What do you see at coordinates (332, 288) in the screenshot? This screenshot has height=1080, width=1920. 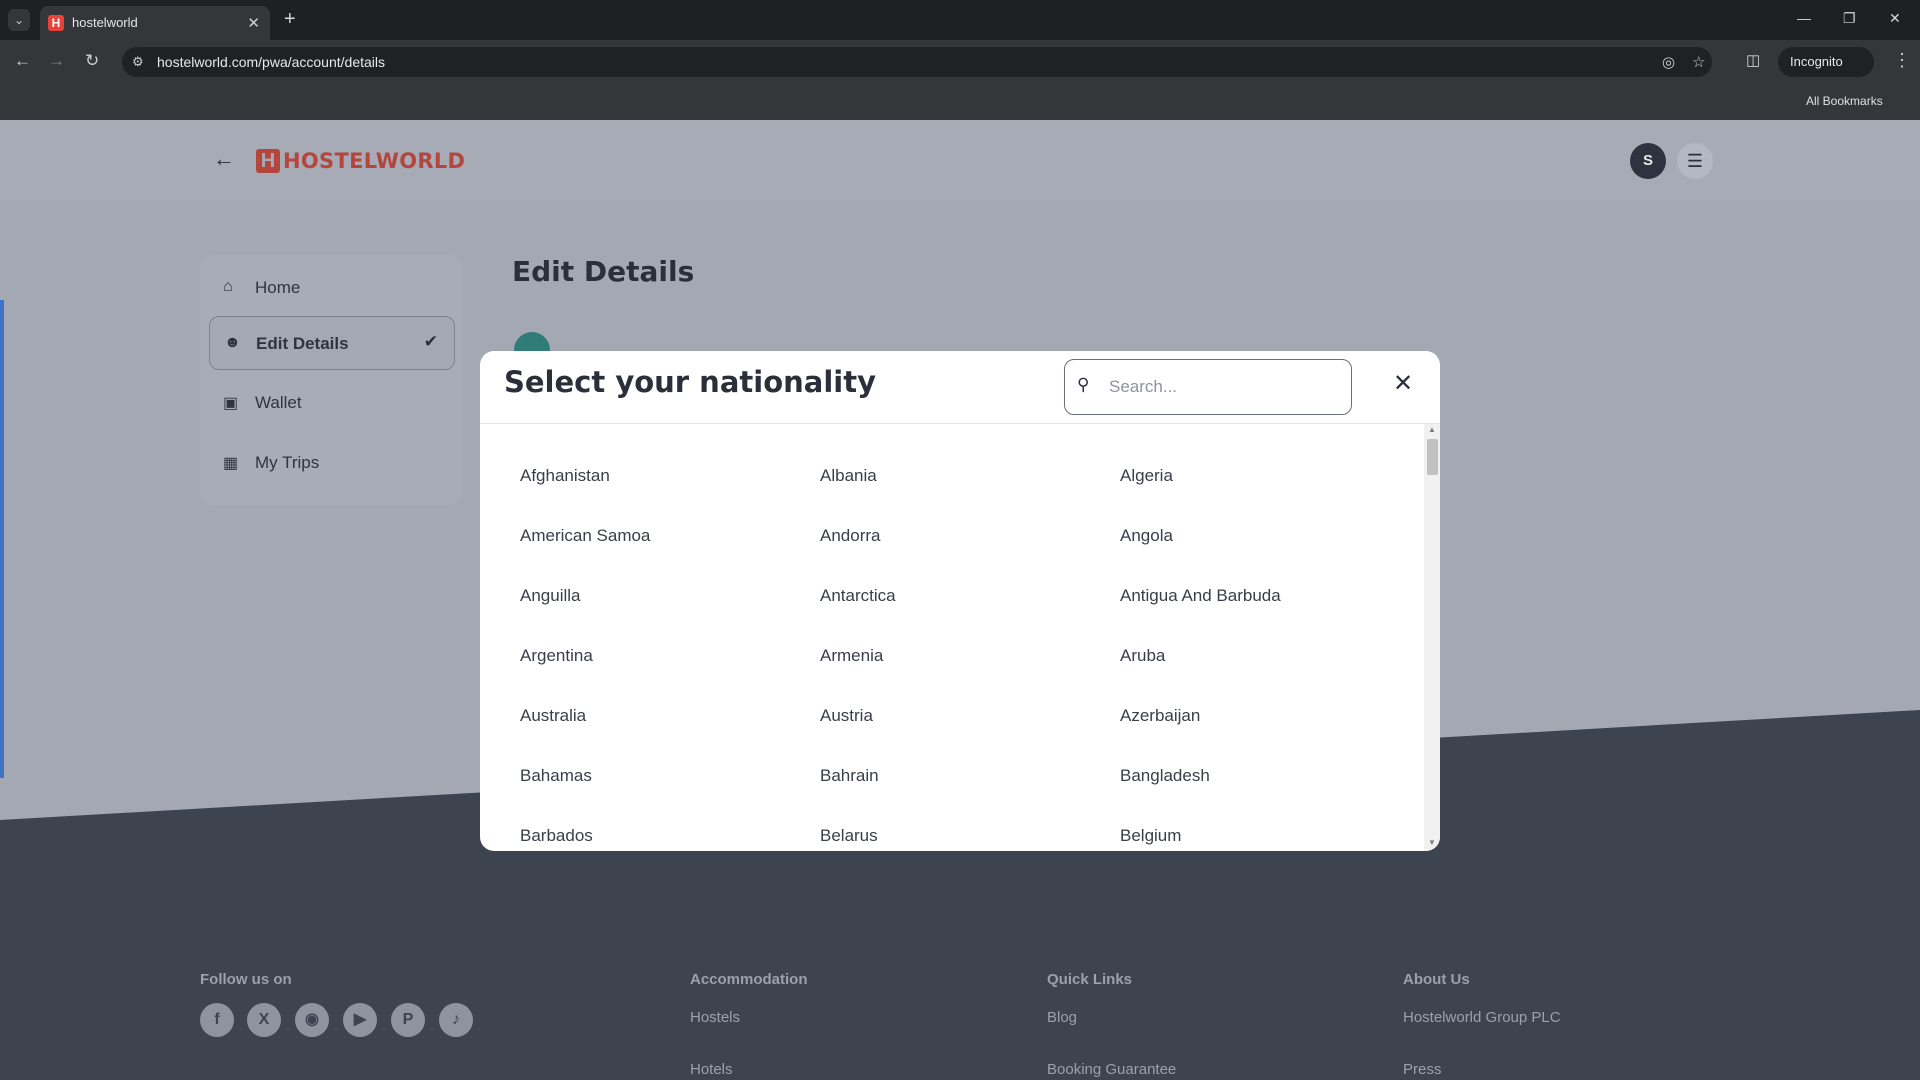 I see `sidebar-item-home: ⌂ Home` at bounding box center [332, 288].